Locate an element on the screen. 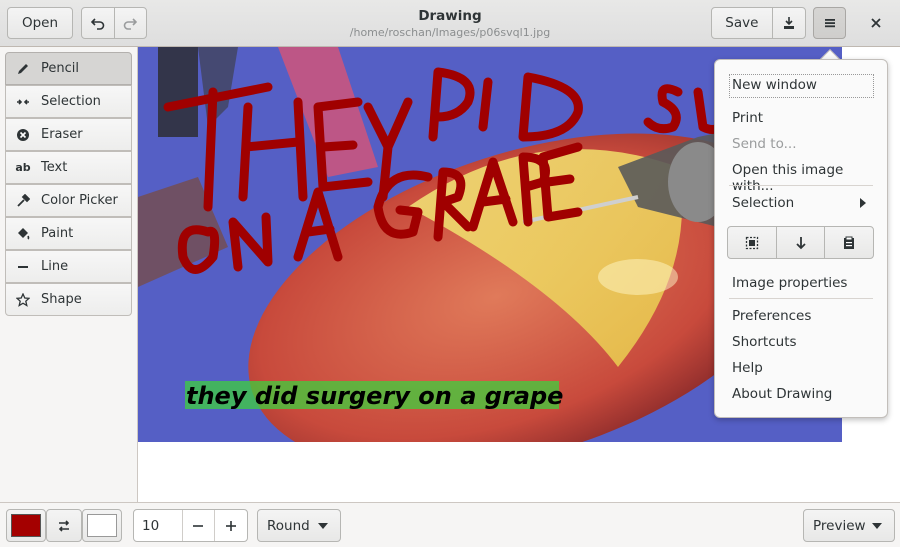  text-icon: ab is located at coordinates (23, 167).